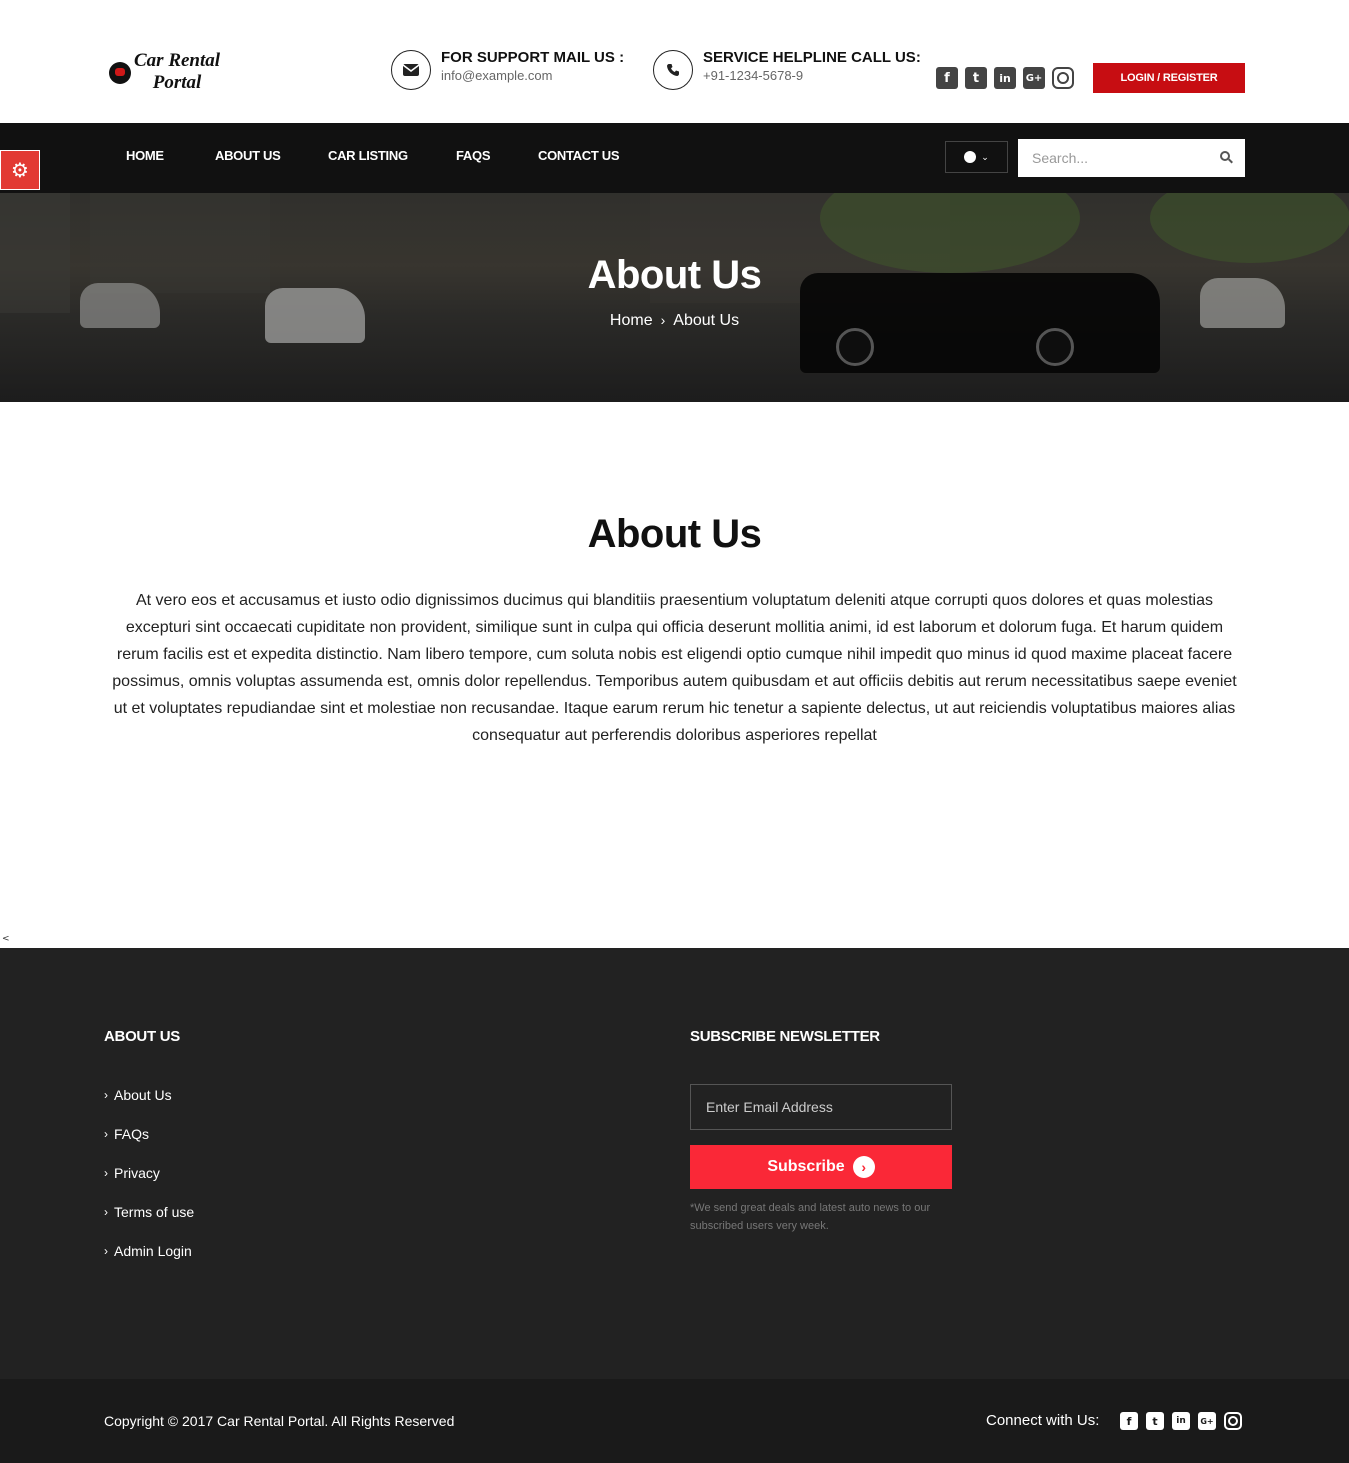 Image resolution: width=1349 pixels, height=1463 pixels. I want to click on arrow-right-circle-icon: ›, so click(863, 1167).